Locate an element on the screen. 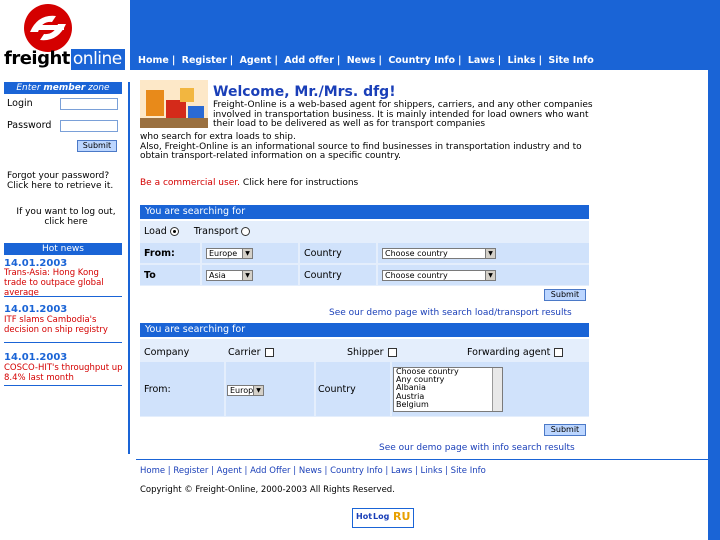  footer-link-home: Home is located at coordinates (152, 471).